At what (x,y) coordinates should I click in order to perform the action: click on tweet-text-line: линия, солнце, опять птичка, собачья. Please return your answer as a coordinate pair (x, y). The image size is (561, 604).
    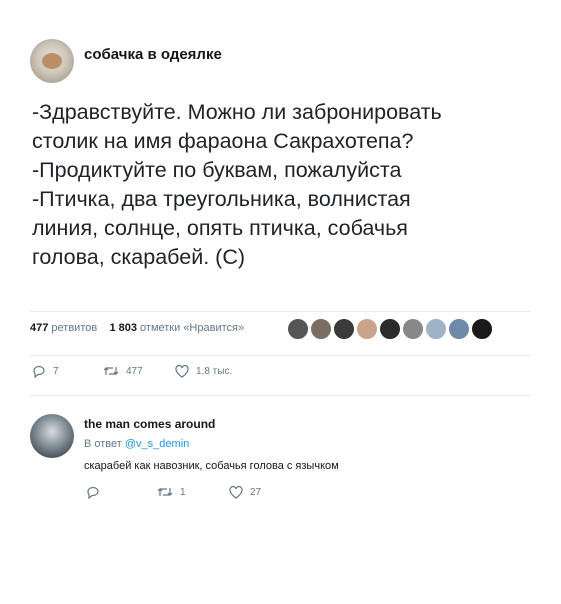
    Looking at the image, I should click on (220, 228).